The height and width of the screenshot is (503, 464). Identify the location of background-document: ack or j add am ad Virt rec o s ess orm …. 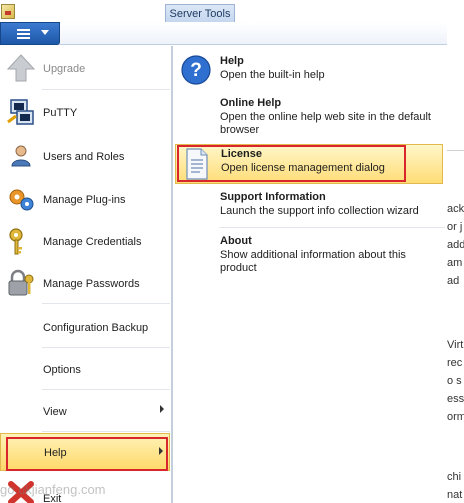
(455, 326).